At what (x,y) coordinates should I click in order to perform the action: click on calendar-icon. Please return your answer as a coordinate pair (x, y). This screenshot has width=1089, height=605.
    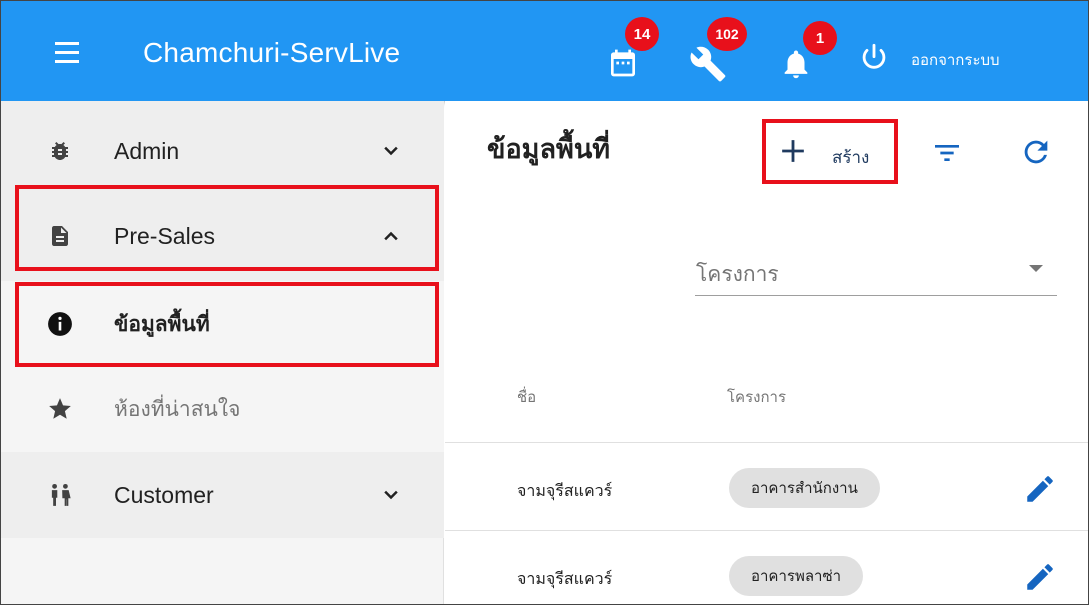
    Looking at the image, I should click on (623, 63).